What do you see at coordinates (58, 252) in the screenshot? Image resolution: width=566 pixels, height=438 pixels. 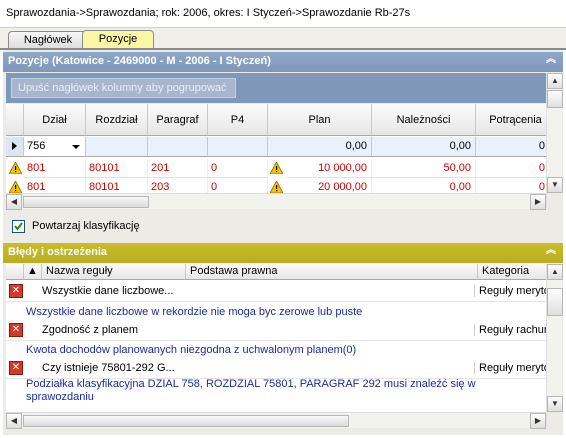 I see `errors-panel-title: Błędy i ostrzeżenia` at bounding box center [58, 252].